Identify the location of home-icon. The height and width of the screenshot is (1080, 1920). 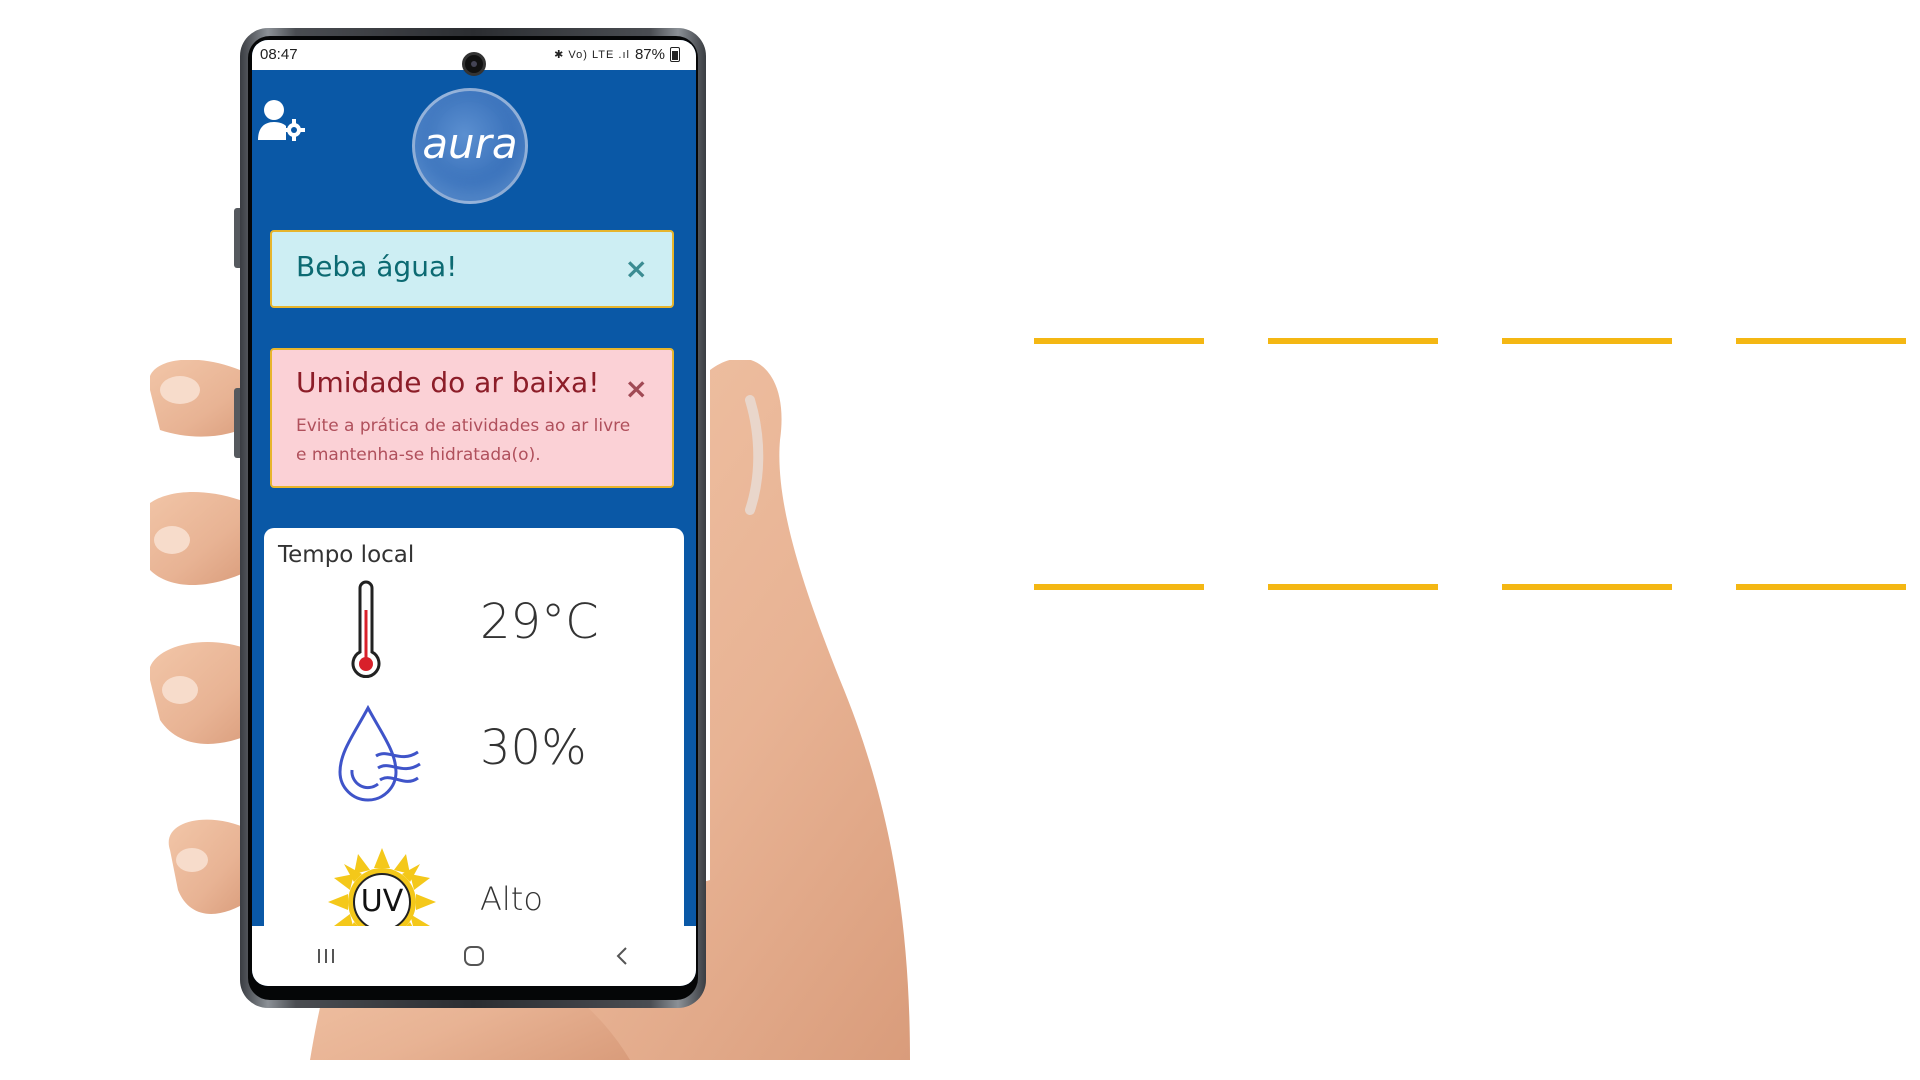
(474, 956).